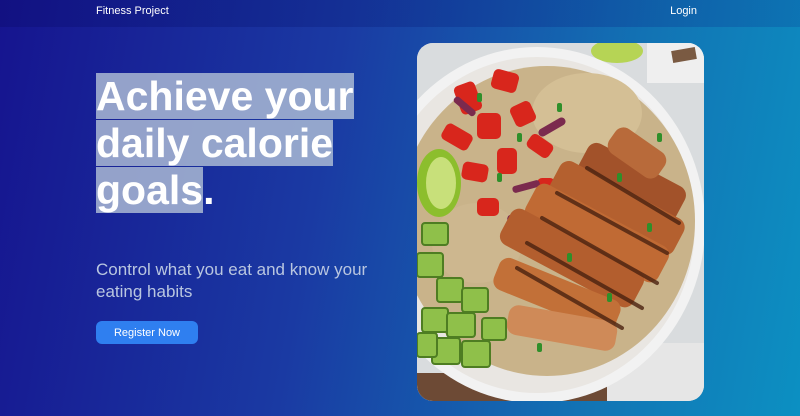 Image resolution: width=800 pixels, height=416 pixels. I want to click on hero-title-line-1: Achieve your, so click(225, 96).